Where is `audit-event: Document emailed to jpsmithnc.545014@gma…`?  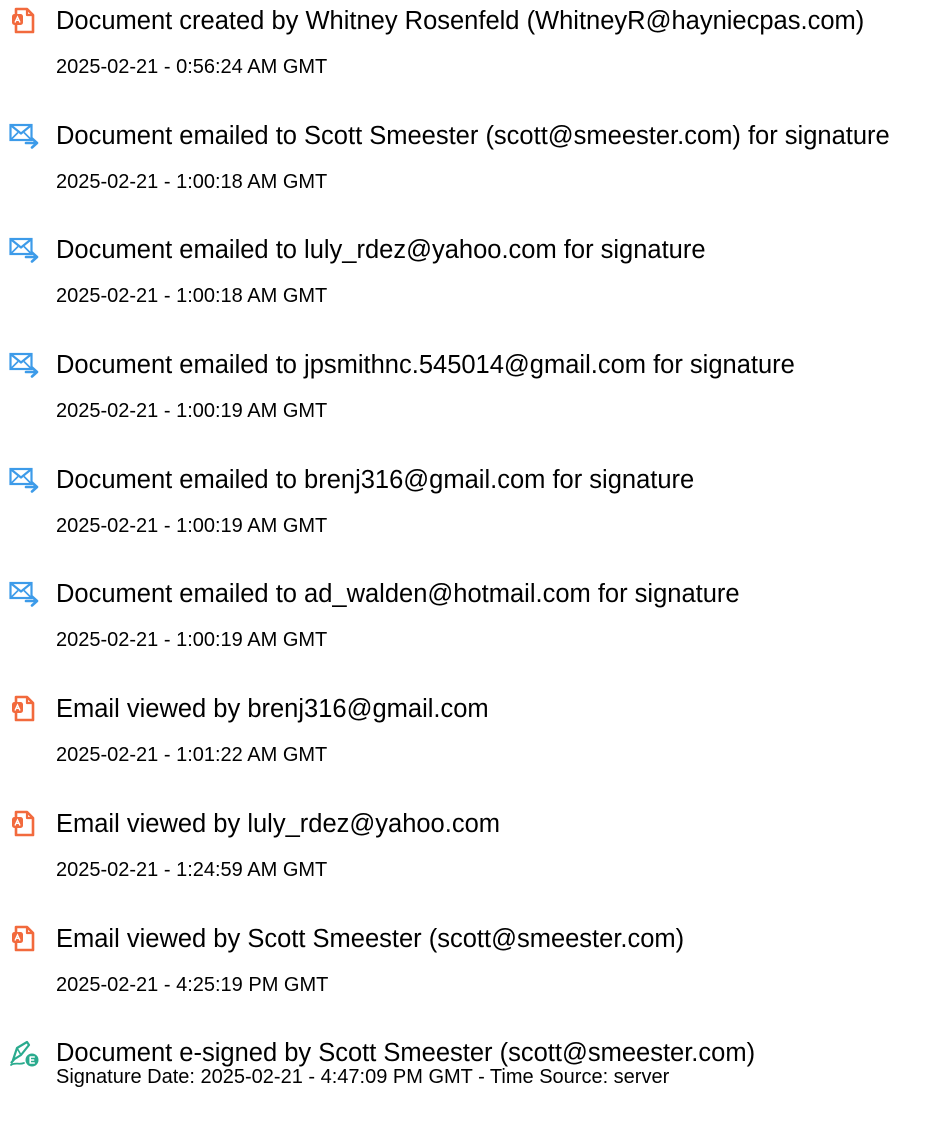
audit-event: Document emailed to jpsmithnc.545014@gma… is located at coordinates (464, 401).